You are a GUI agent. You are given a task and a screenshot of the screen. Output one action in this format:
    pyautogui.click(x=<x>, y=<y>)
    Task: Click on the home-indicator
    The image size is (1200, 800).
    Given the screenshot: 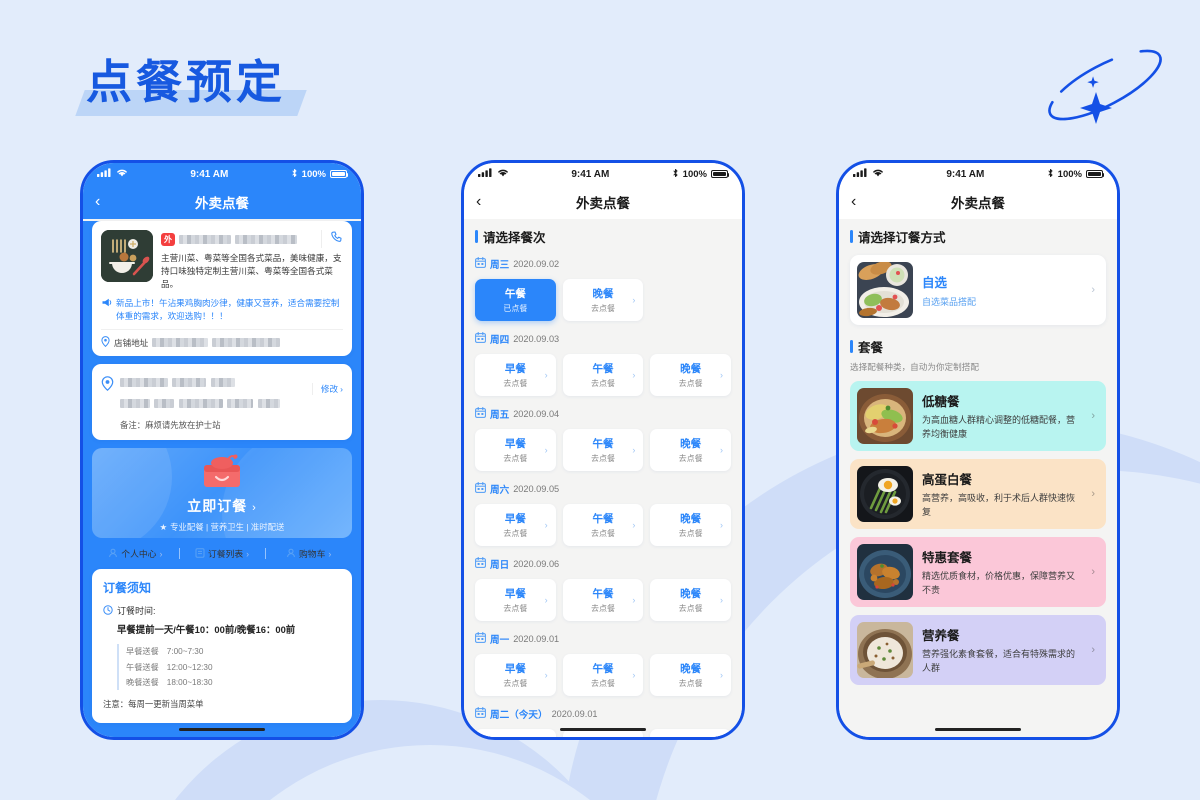 What is the action you would take?
    pyautogui.click(x=978, y=729)
    